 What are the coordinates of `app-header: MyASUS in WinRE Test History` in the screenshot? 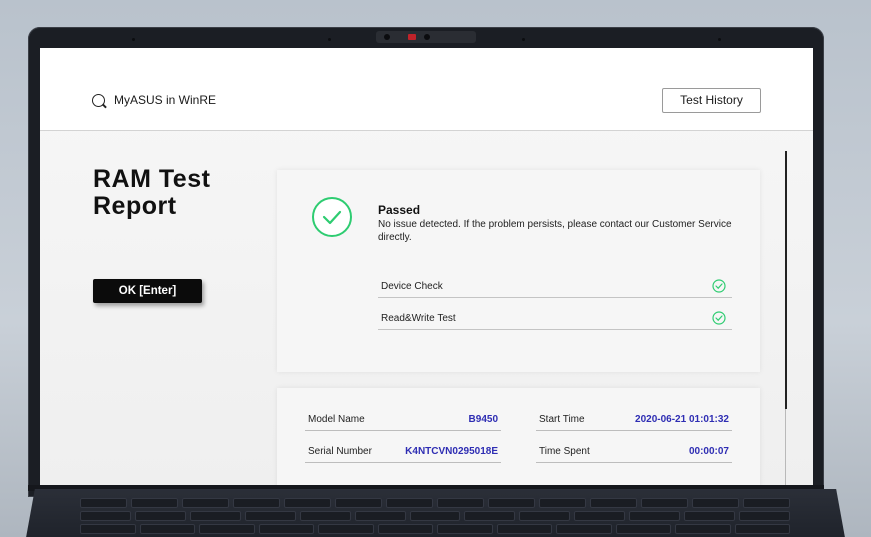 It's located at (426, 89).